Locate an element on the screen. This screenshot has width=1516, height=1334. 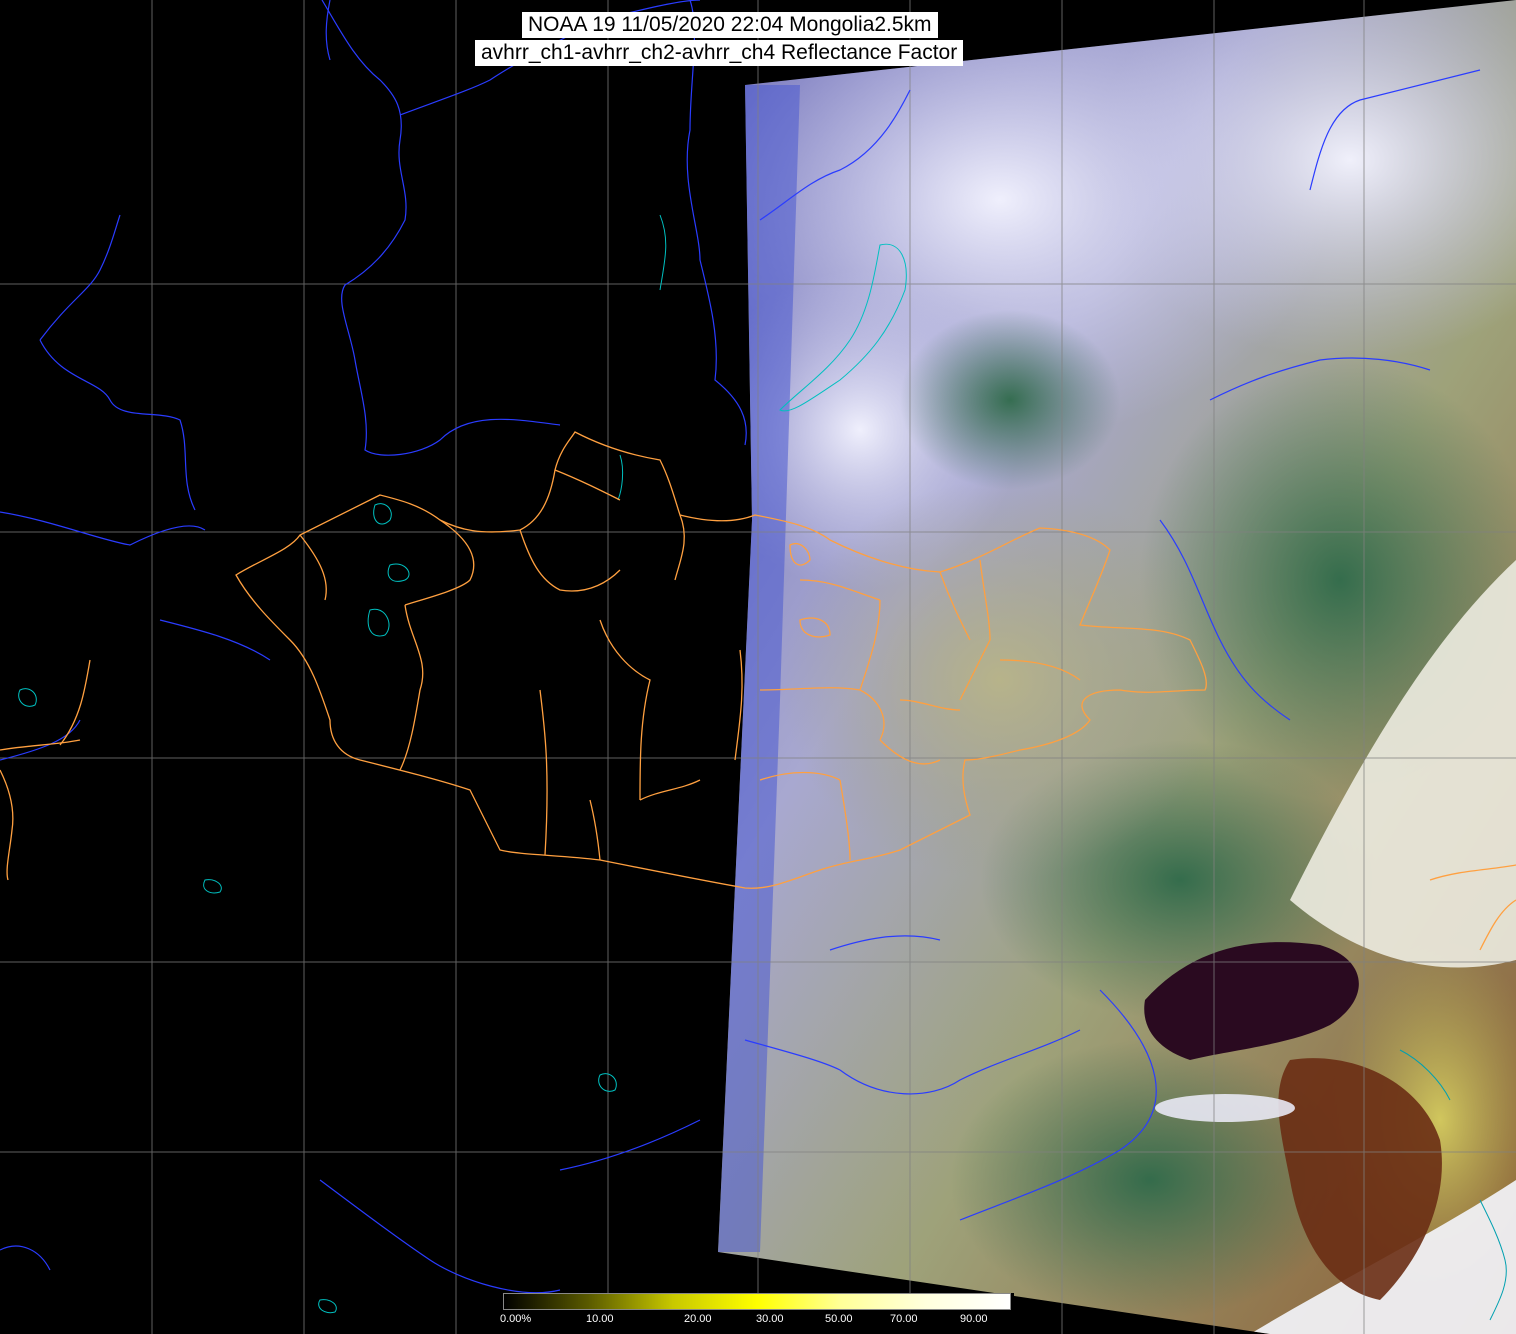
title-line-1: NOAA 19 11/05/2020 22:04 Mongolia2.5km is located at coordinates (730, 25).